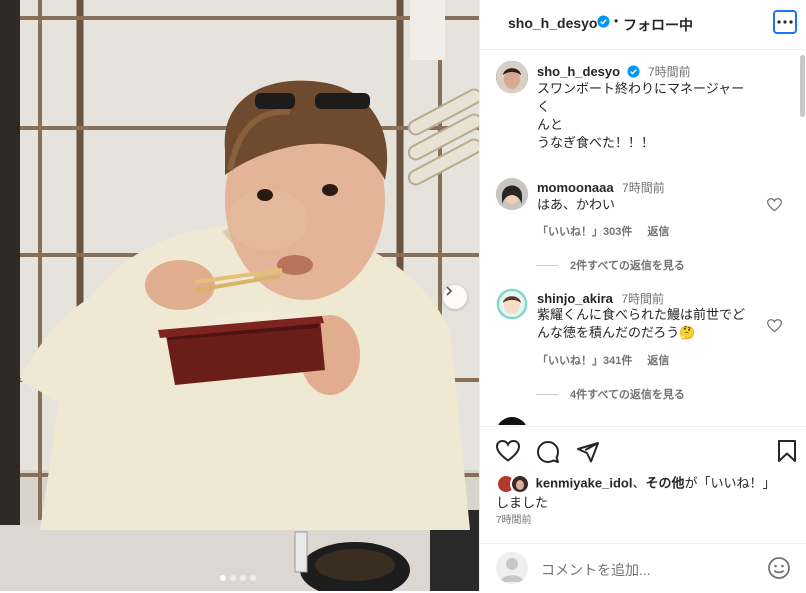  I want to click on caption-header: sho_h_desyo 7時間前, so click(614, 72).